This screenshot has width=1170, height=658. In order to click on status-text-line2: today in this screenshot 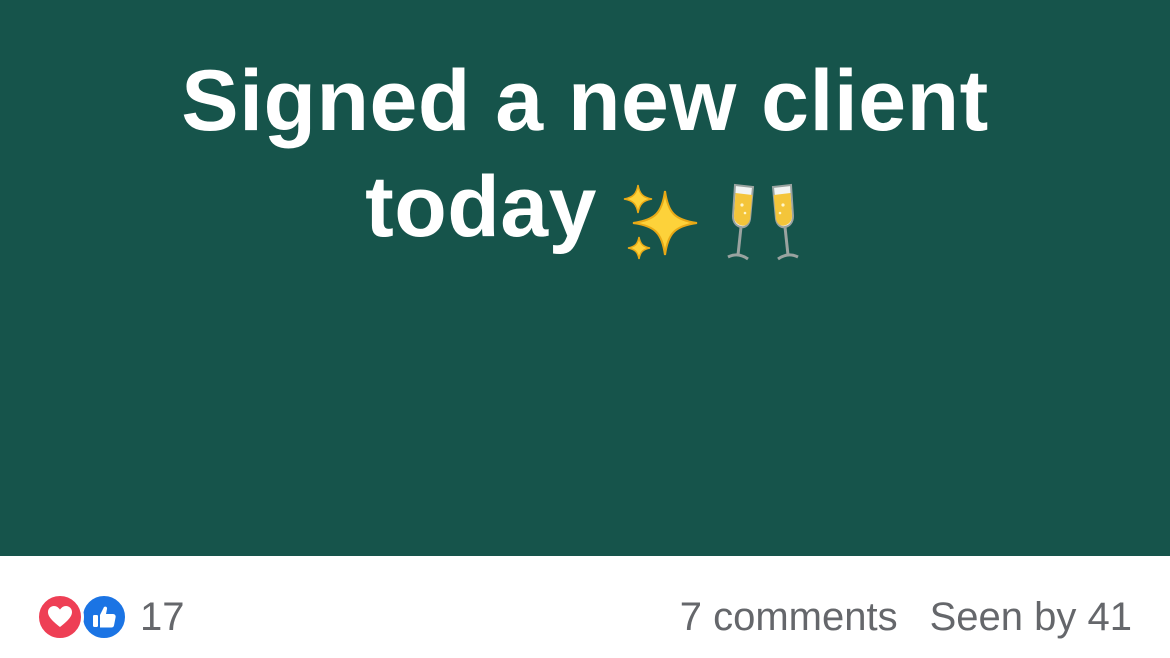, I will do `click(481, 207)`.